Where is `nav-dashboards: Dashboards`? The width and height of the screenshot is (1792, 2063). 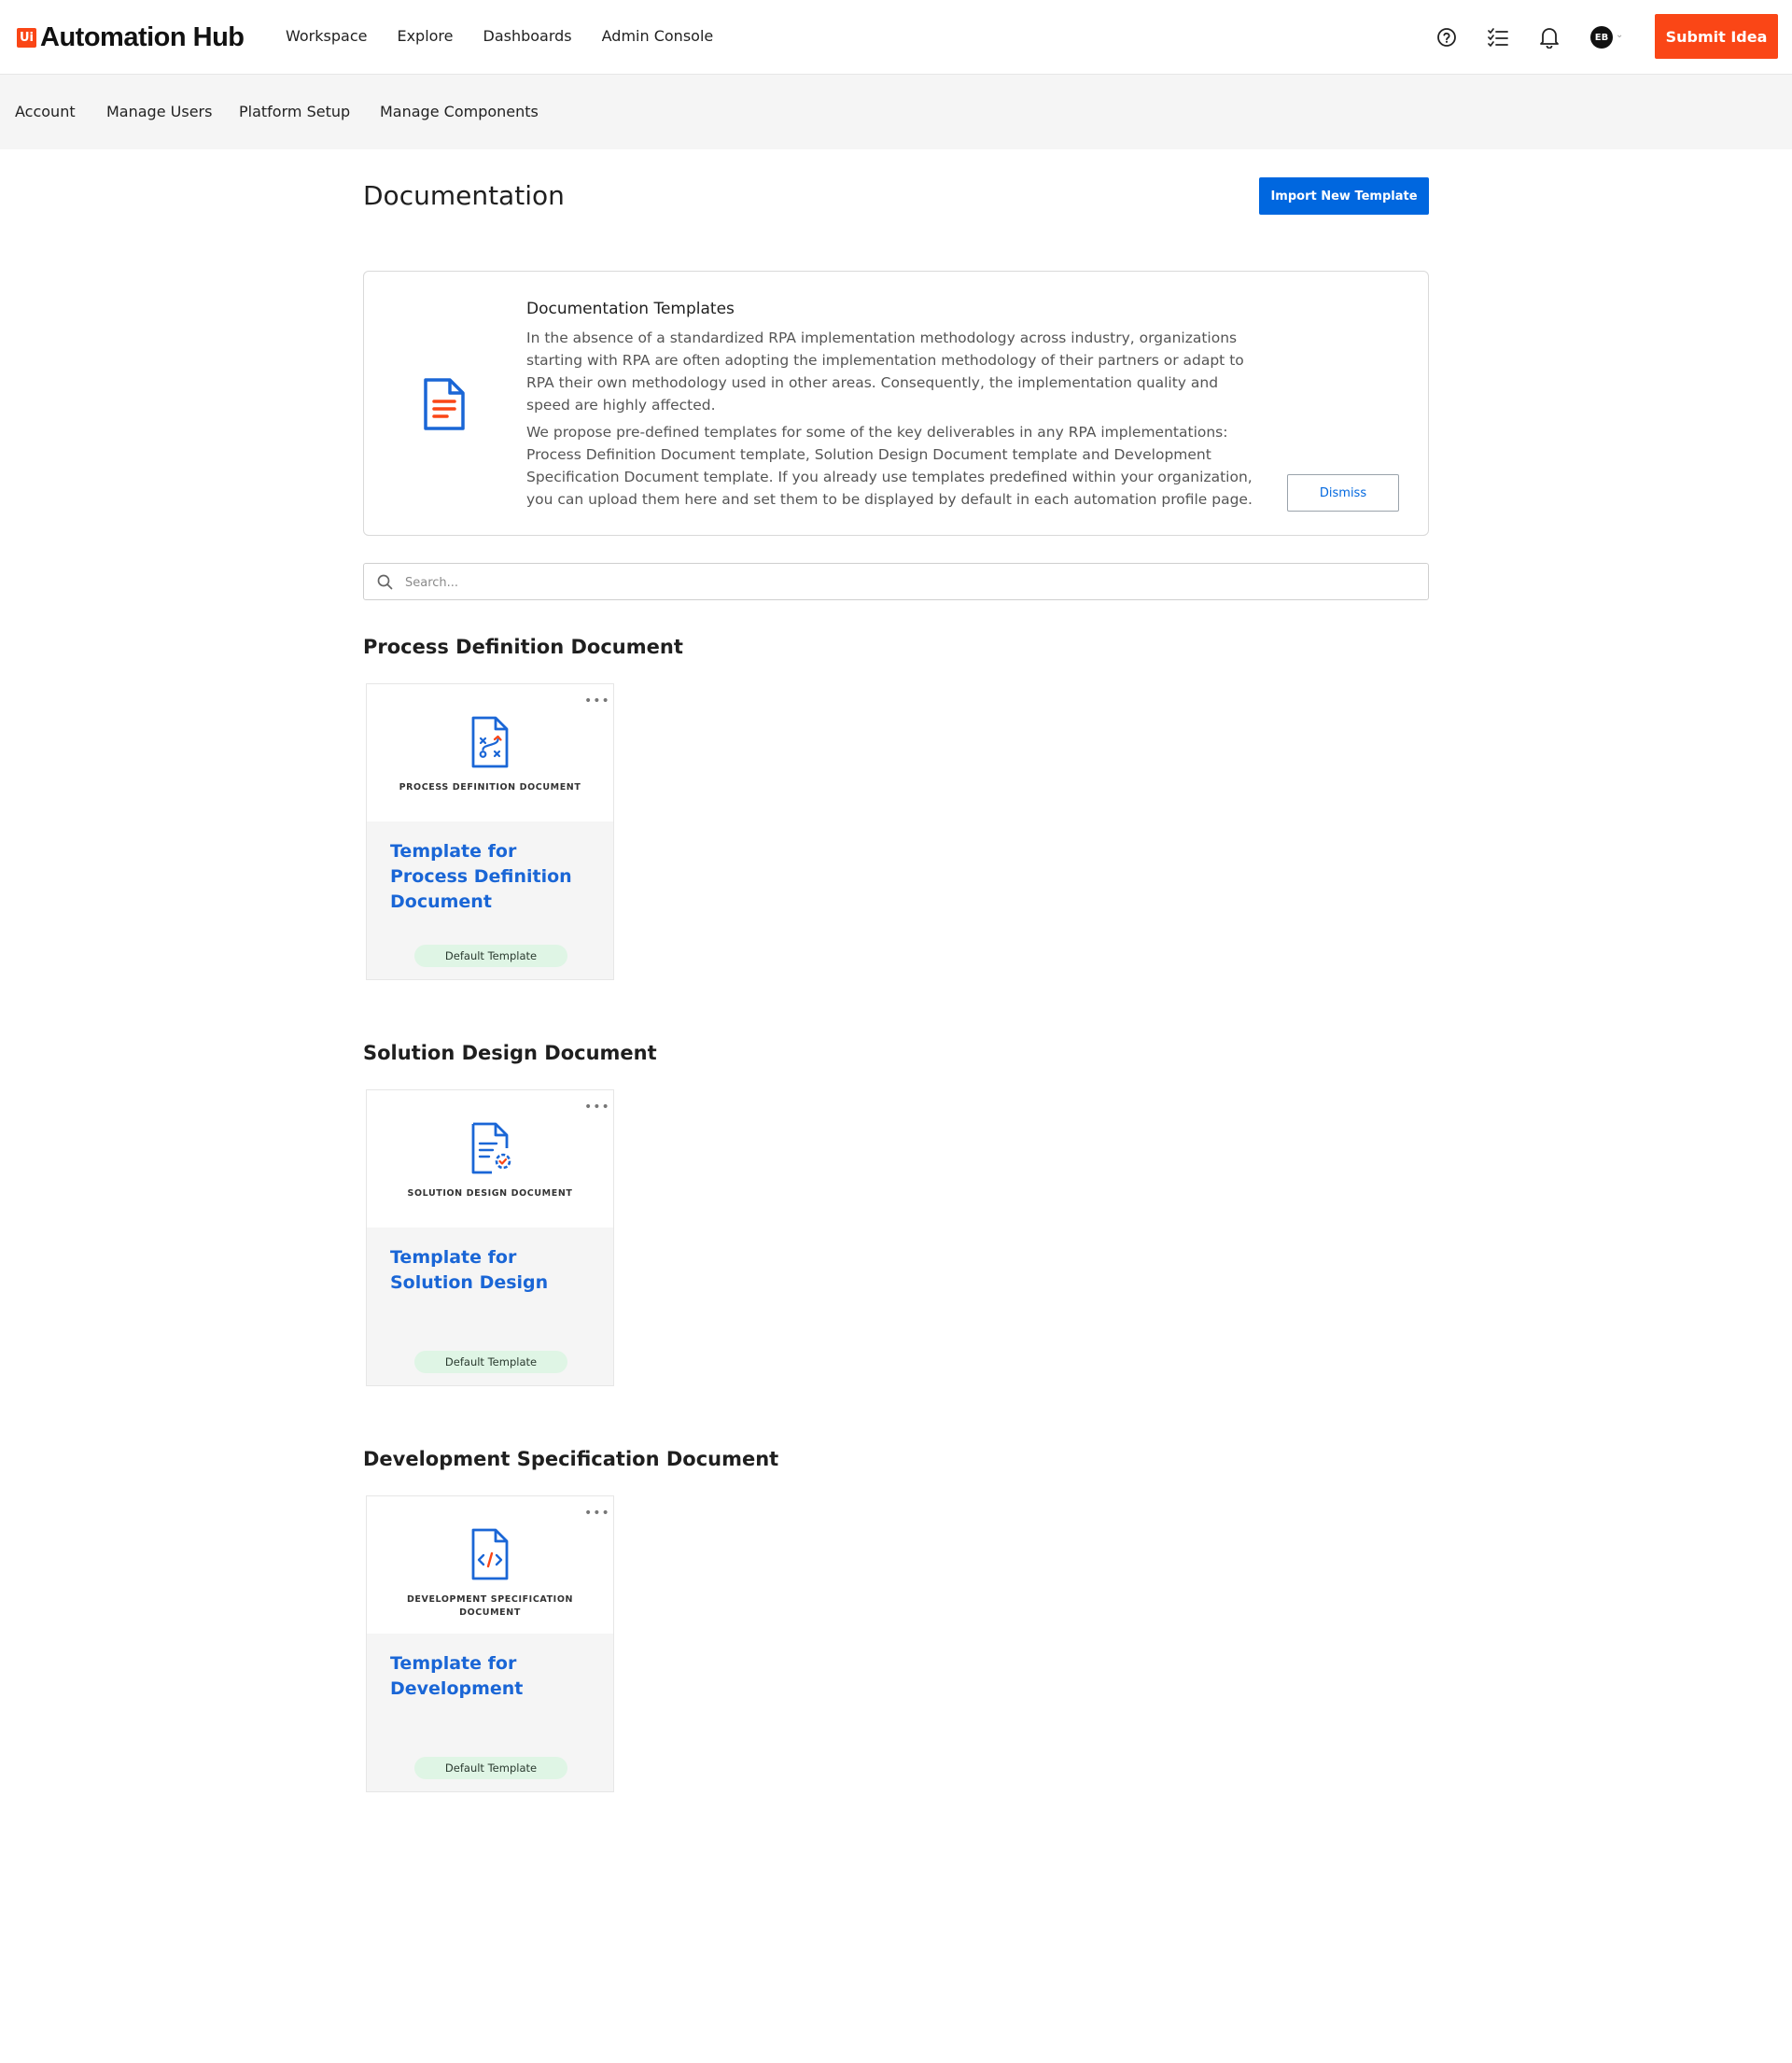
nav-dashboards: Dashboards is located at coordinates (527, 36).